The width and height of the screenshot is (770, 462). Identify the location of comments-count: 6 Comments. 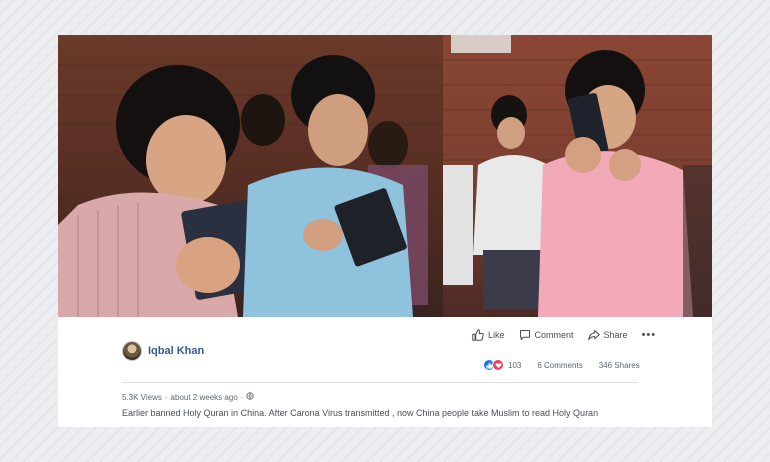
(559, 365).